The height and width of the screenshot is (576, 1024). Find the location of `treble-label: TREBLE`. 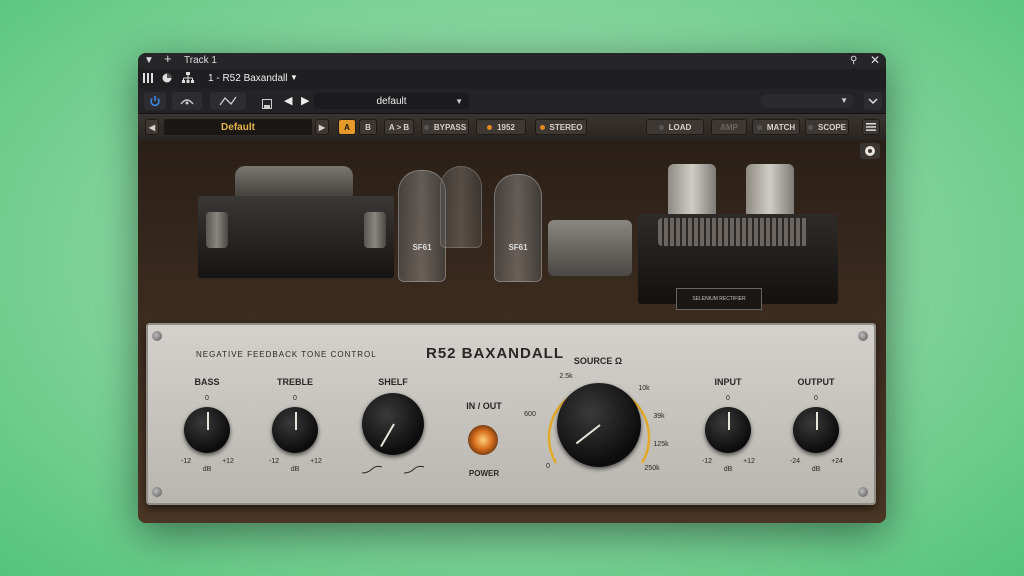

treble-label: TREBLE is located at coordinates (295, 382).